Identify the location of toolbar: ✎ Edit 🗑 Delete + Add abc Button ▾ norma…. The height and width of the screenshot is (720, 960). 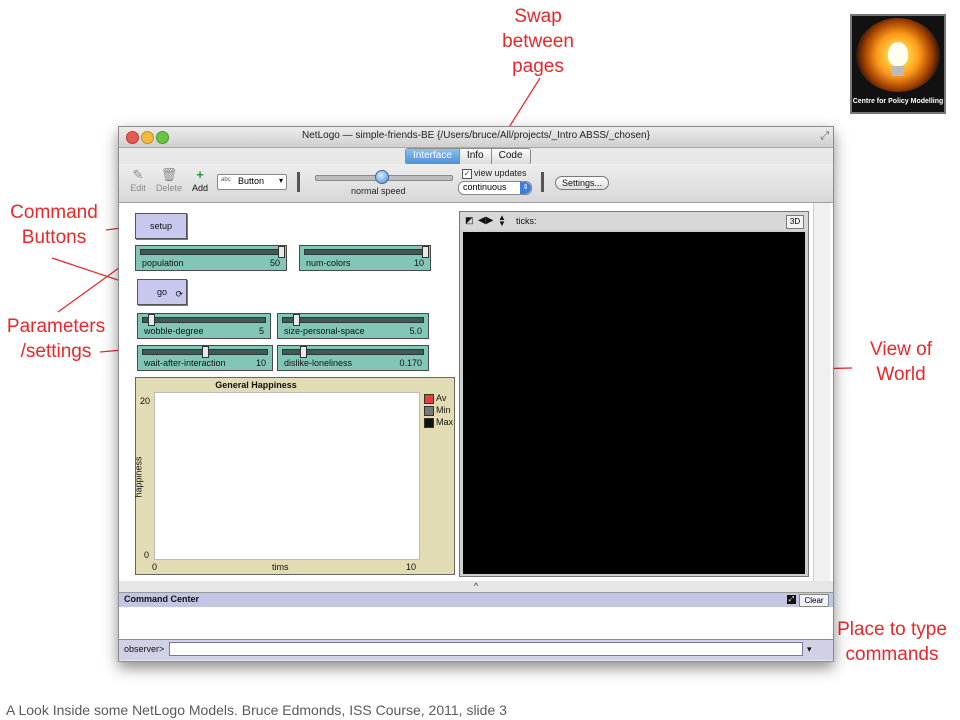
(476, 183).